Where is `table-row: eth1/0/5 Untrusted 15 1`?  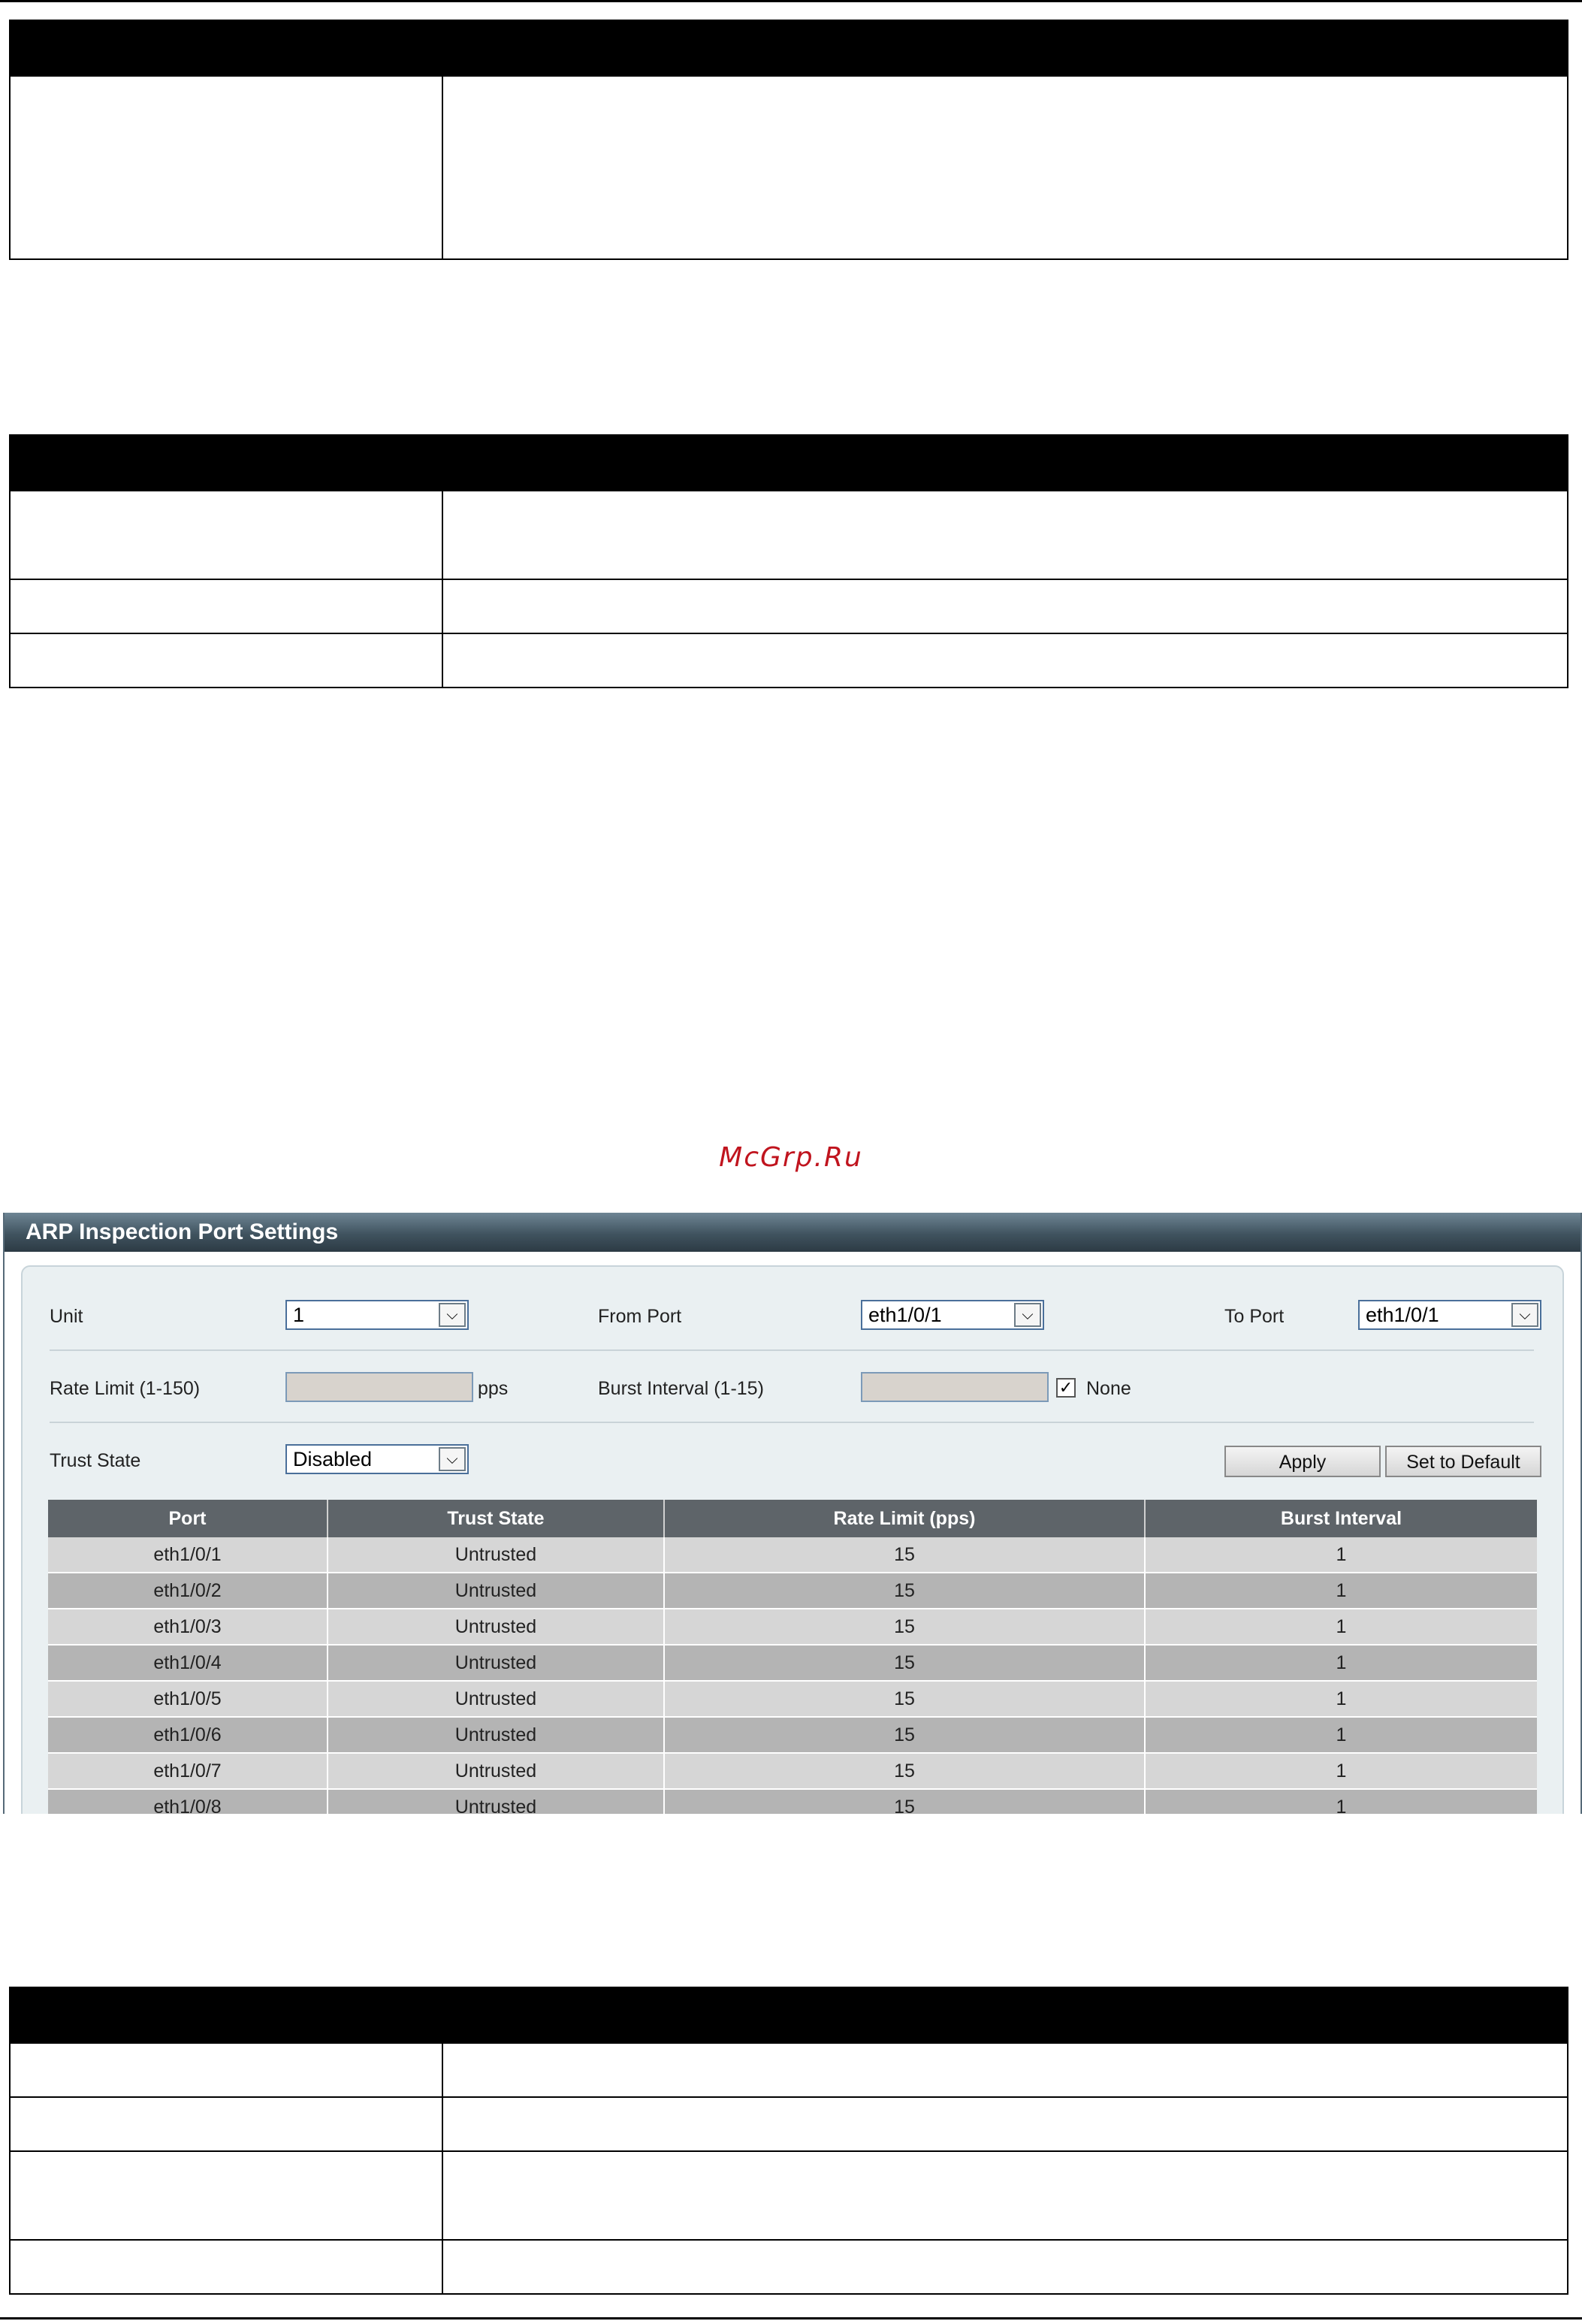
table-row: eth1/0/5 Untrusted 15 1 is located at coordinates (792, 1700).